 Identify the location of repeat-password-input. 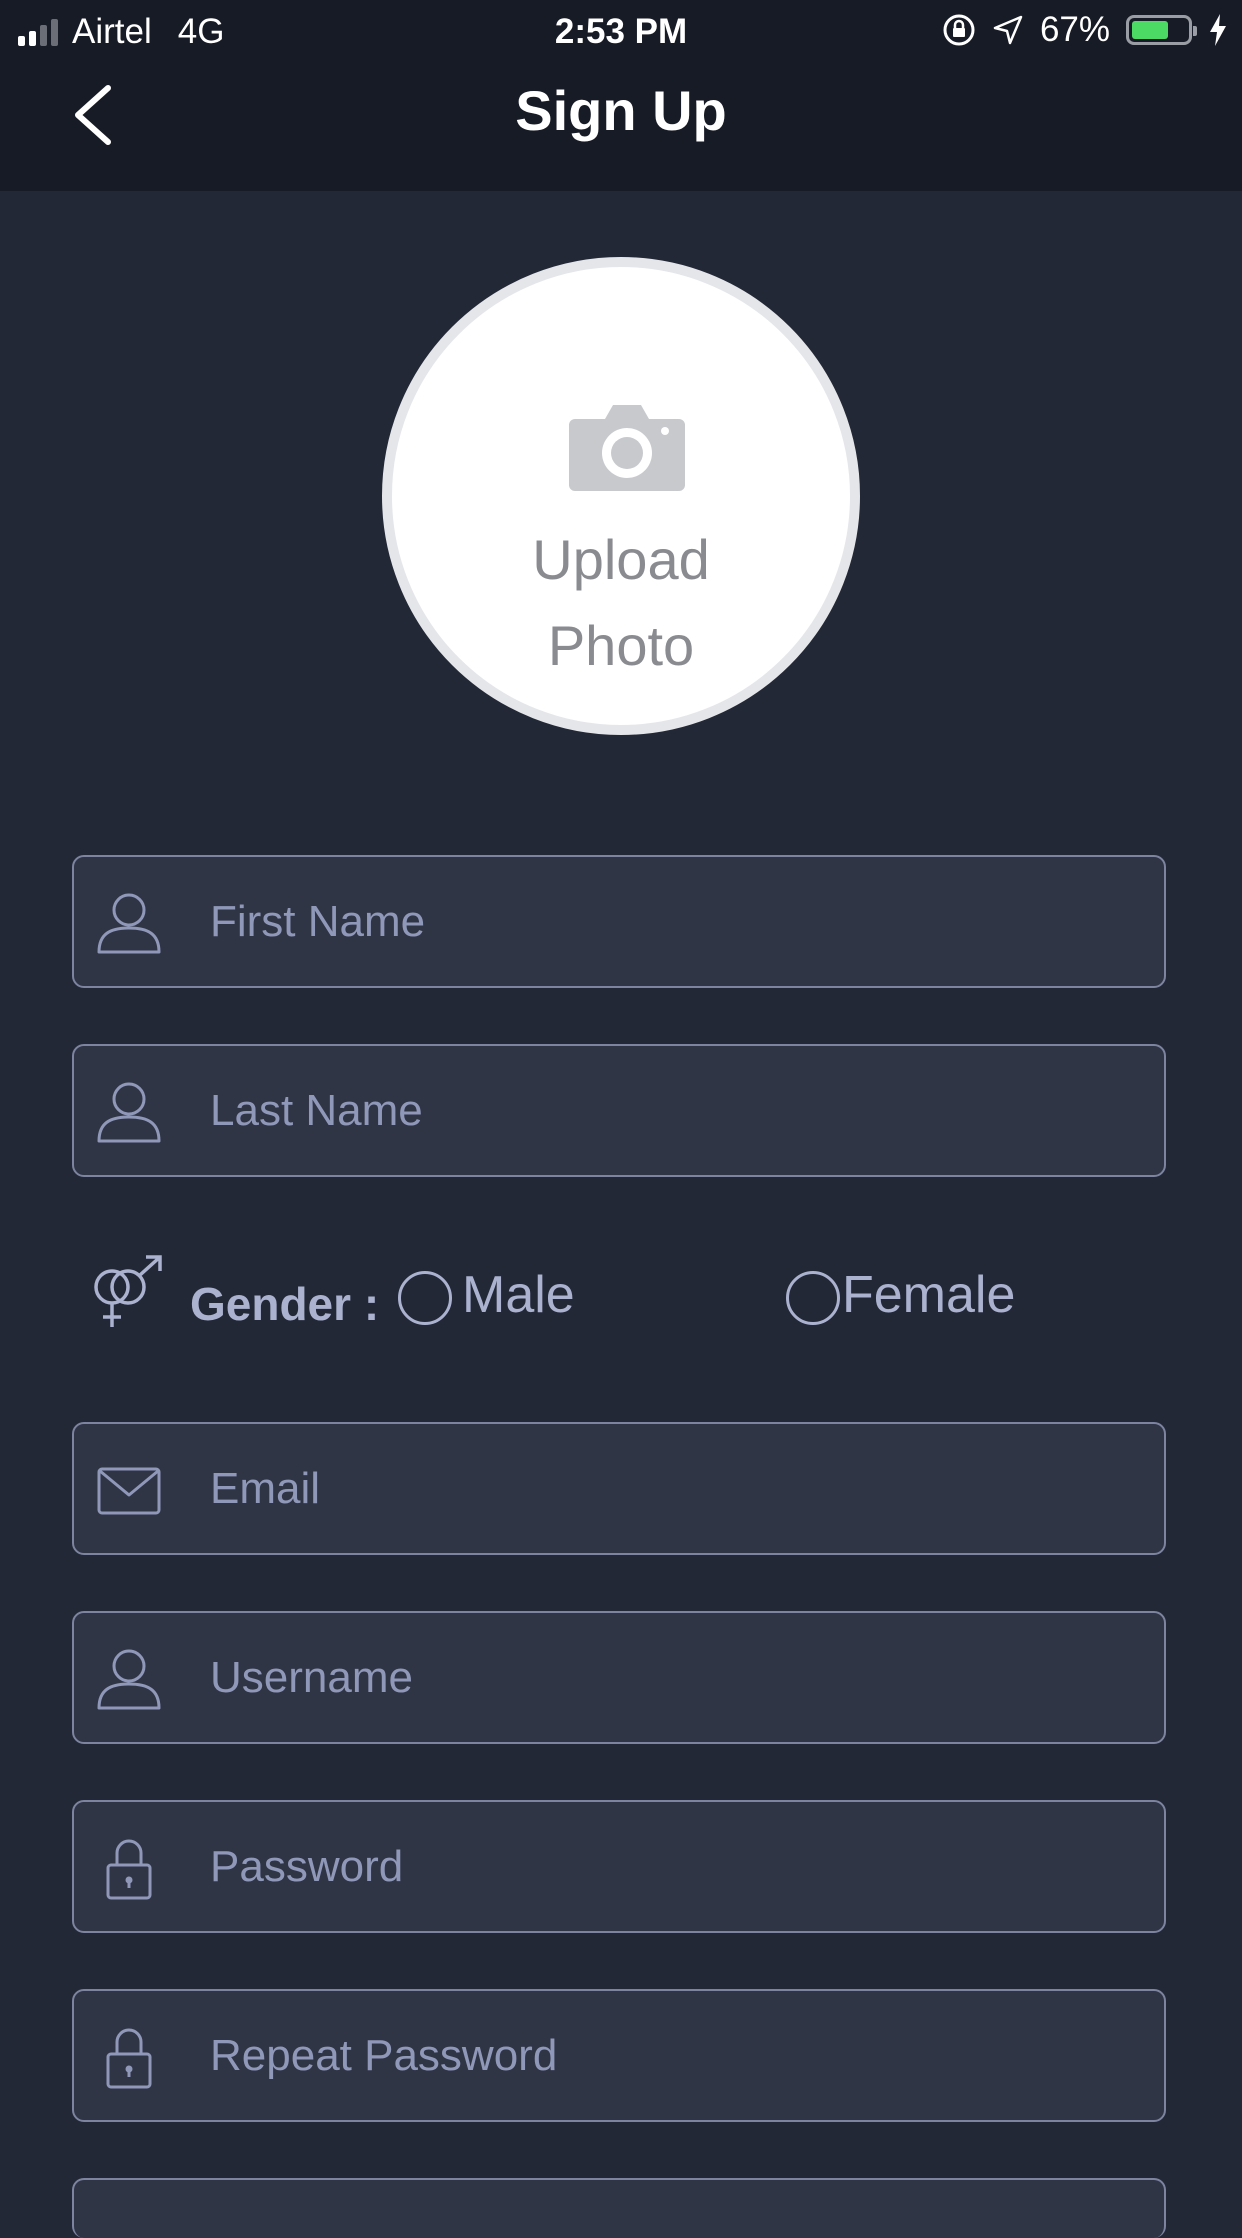
(660, 2055).